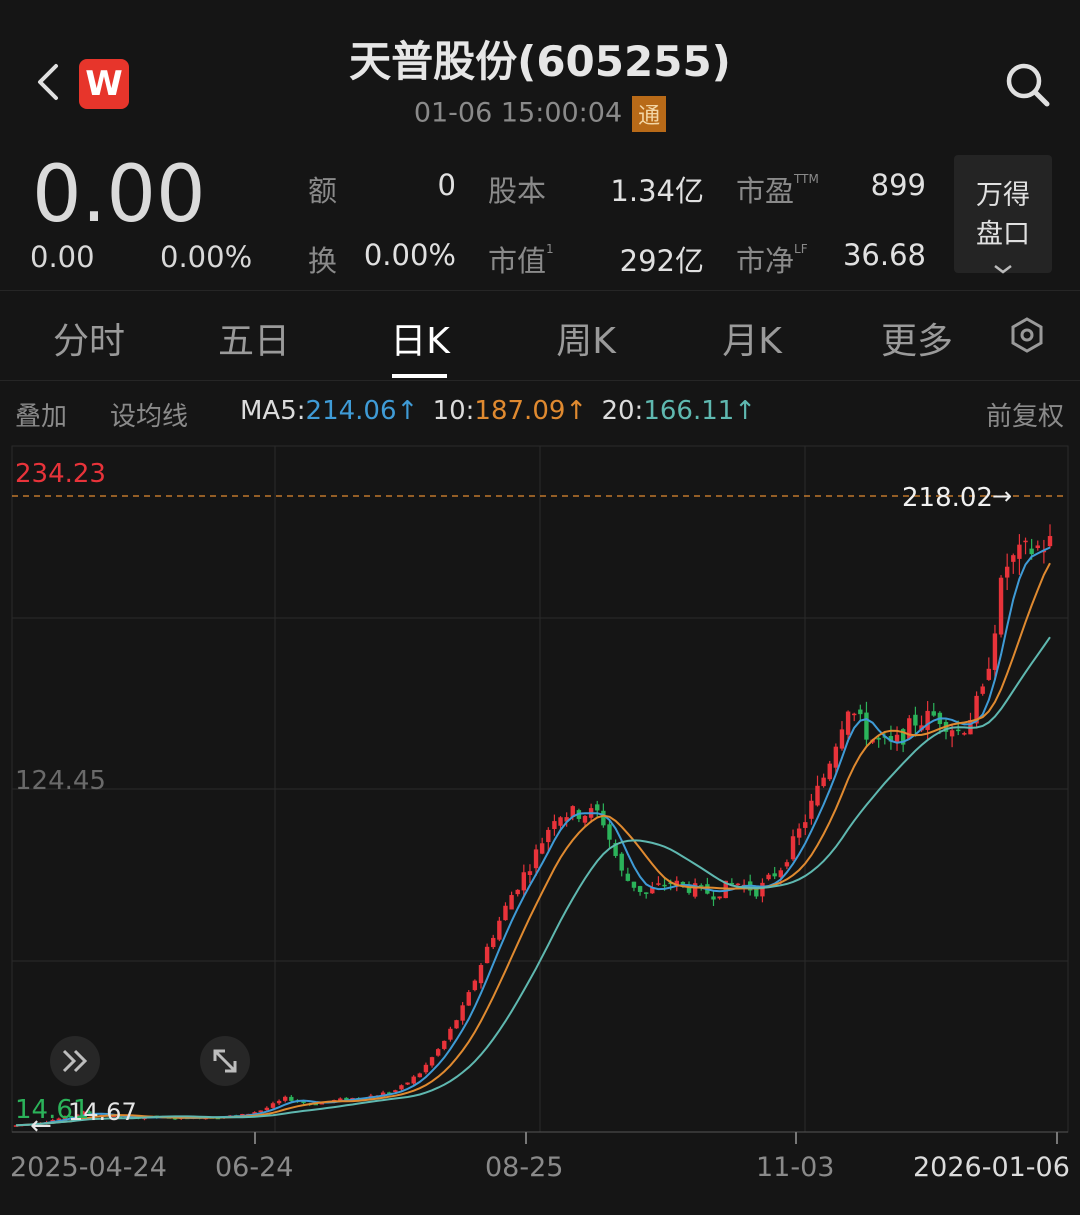 The height and width of the screenshot is (1215, 1080). What do you see at coordinates (89, 338) in the screenshot?
I see `tab-intraday: 分时` at bounding box center [89, 338].